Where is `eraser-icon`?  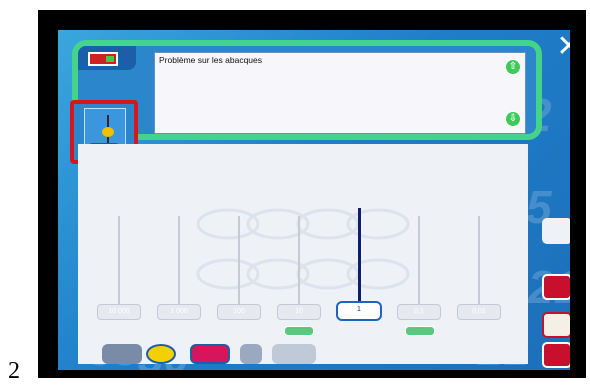 eraser-icon is located at coordinates (210, 354).